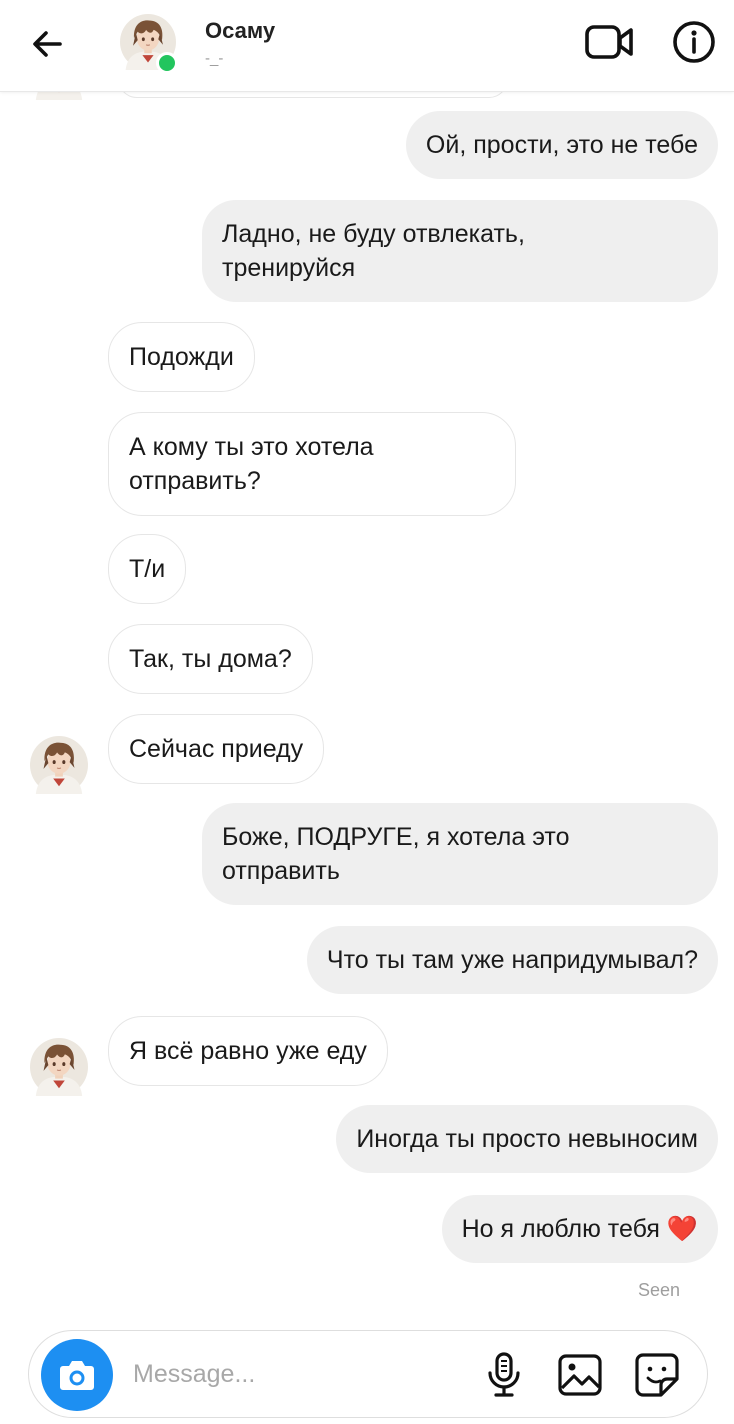  I want to click on message-bubble-incoming: Т/и, so click(147, 569).